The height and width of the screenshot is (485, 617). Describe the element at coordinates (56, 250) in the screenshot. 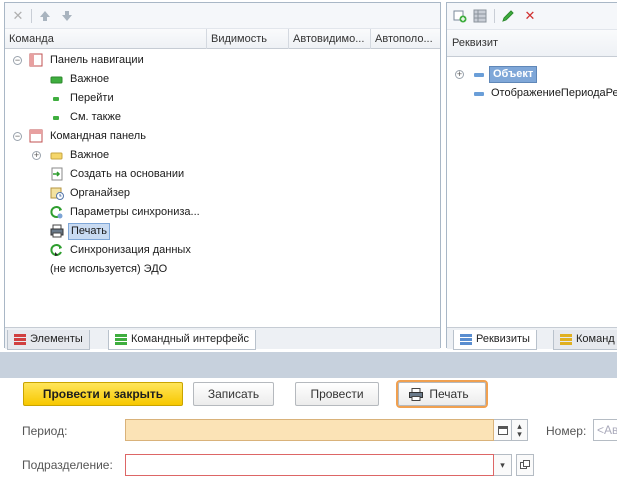

I see `sync-icon` at that location.